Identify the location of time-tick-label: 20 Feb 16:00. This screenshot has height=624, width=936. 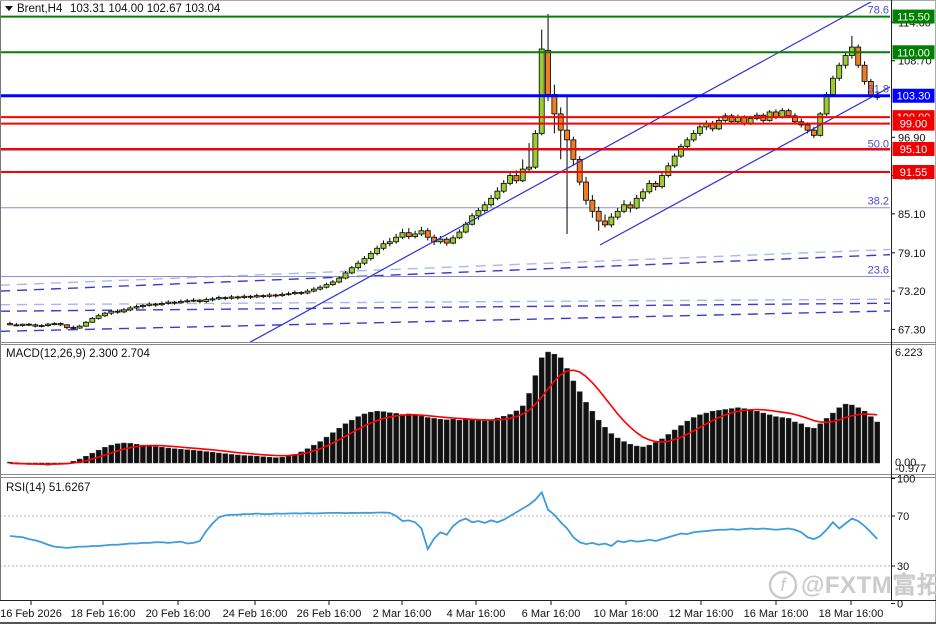
(178, 614).